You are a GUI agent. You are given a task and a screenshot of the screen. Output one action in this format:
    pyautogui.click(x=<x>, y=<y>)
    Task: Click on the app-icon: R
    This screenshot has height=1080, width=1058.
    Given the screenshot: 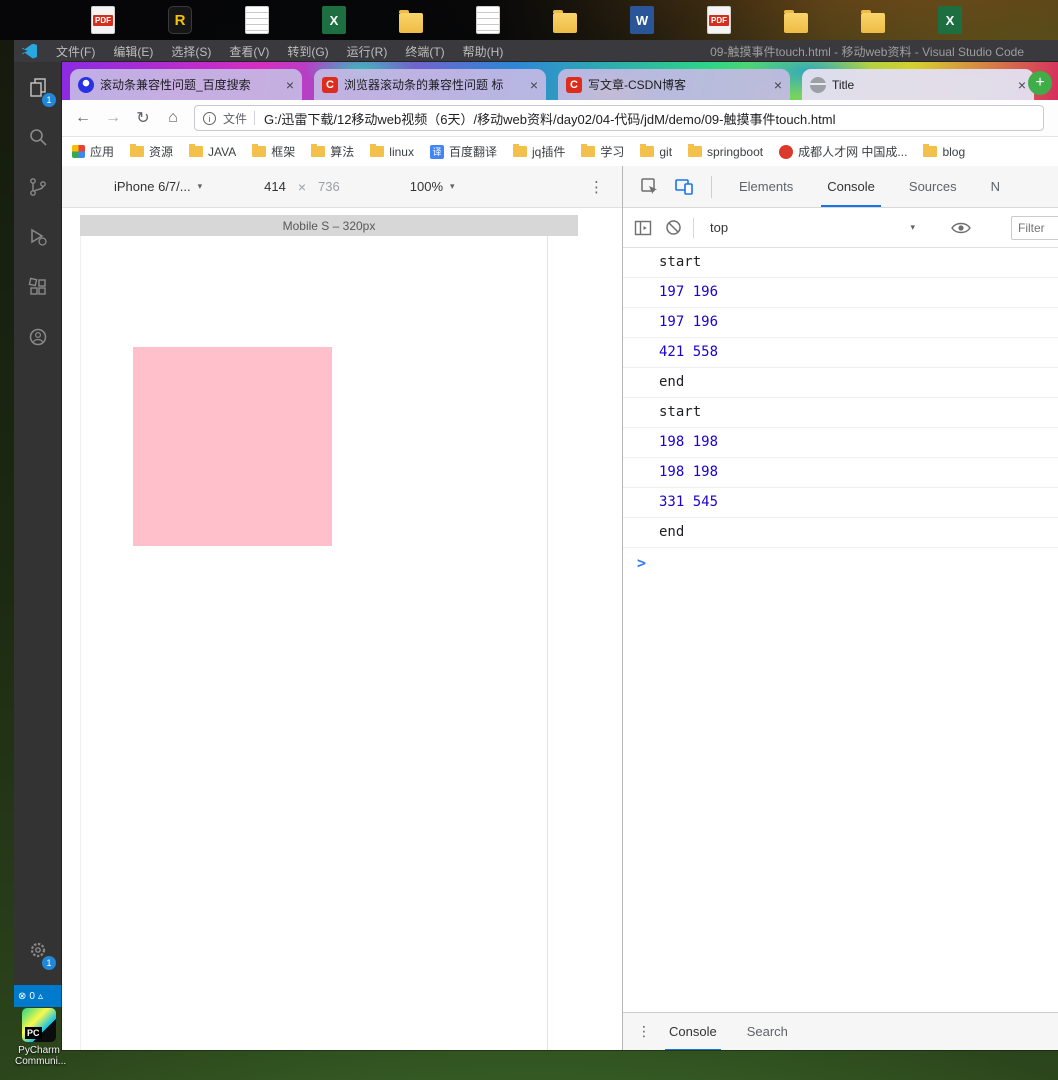 What is the action you would take?
    pyautogui.click(x=180, y=20)
    